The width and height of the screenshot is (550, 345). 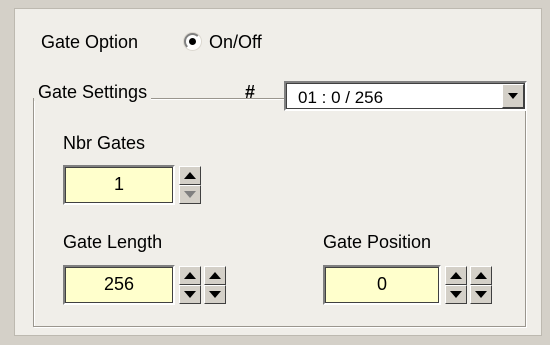 I want to click on gate-on-off-radio, so click(x=192, y=41).